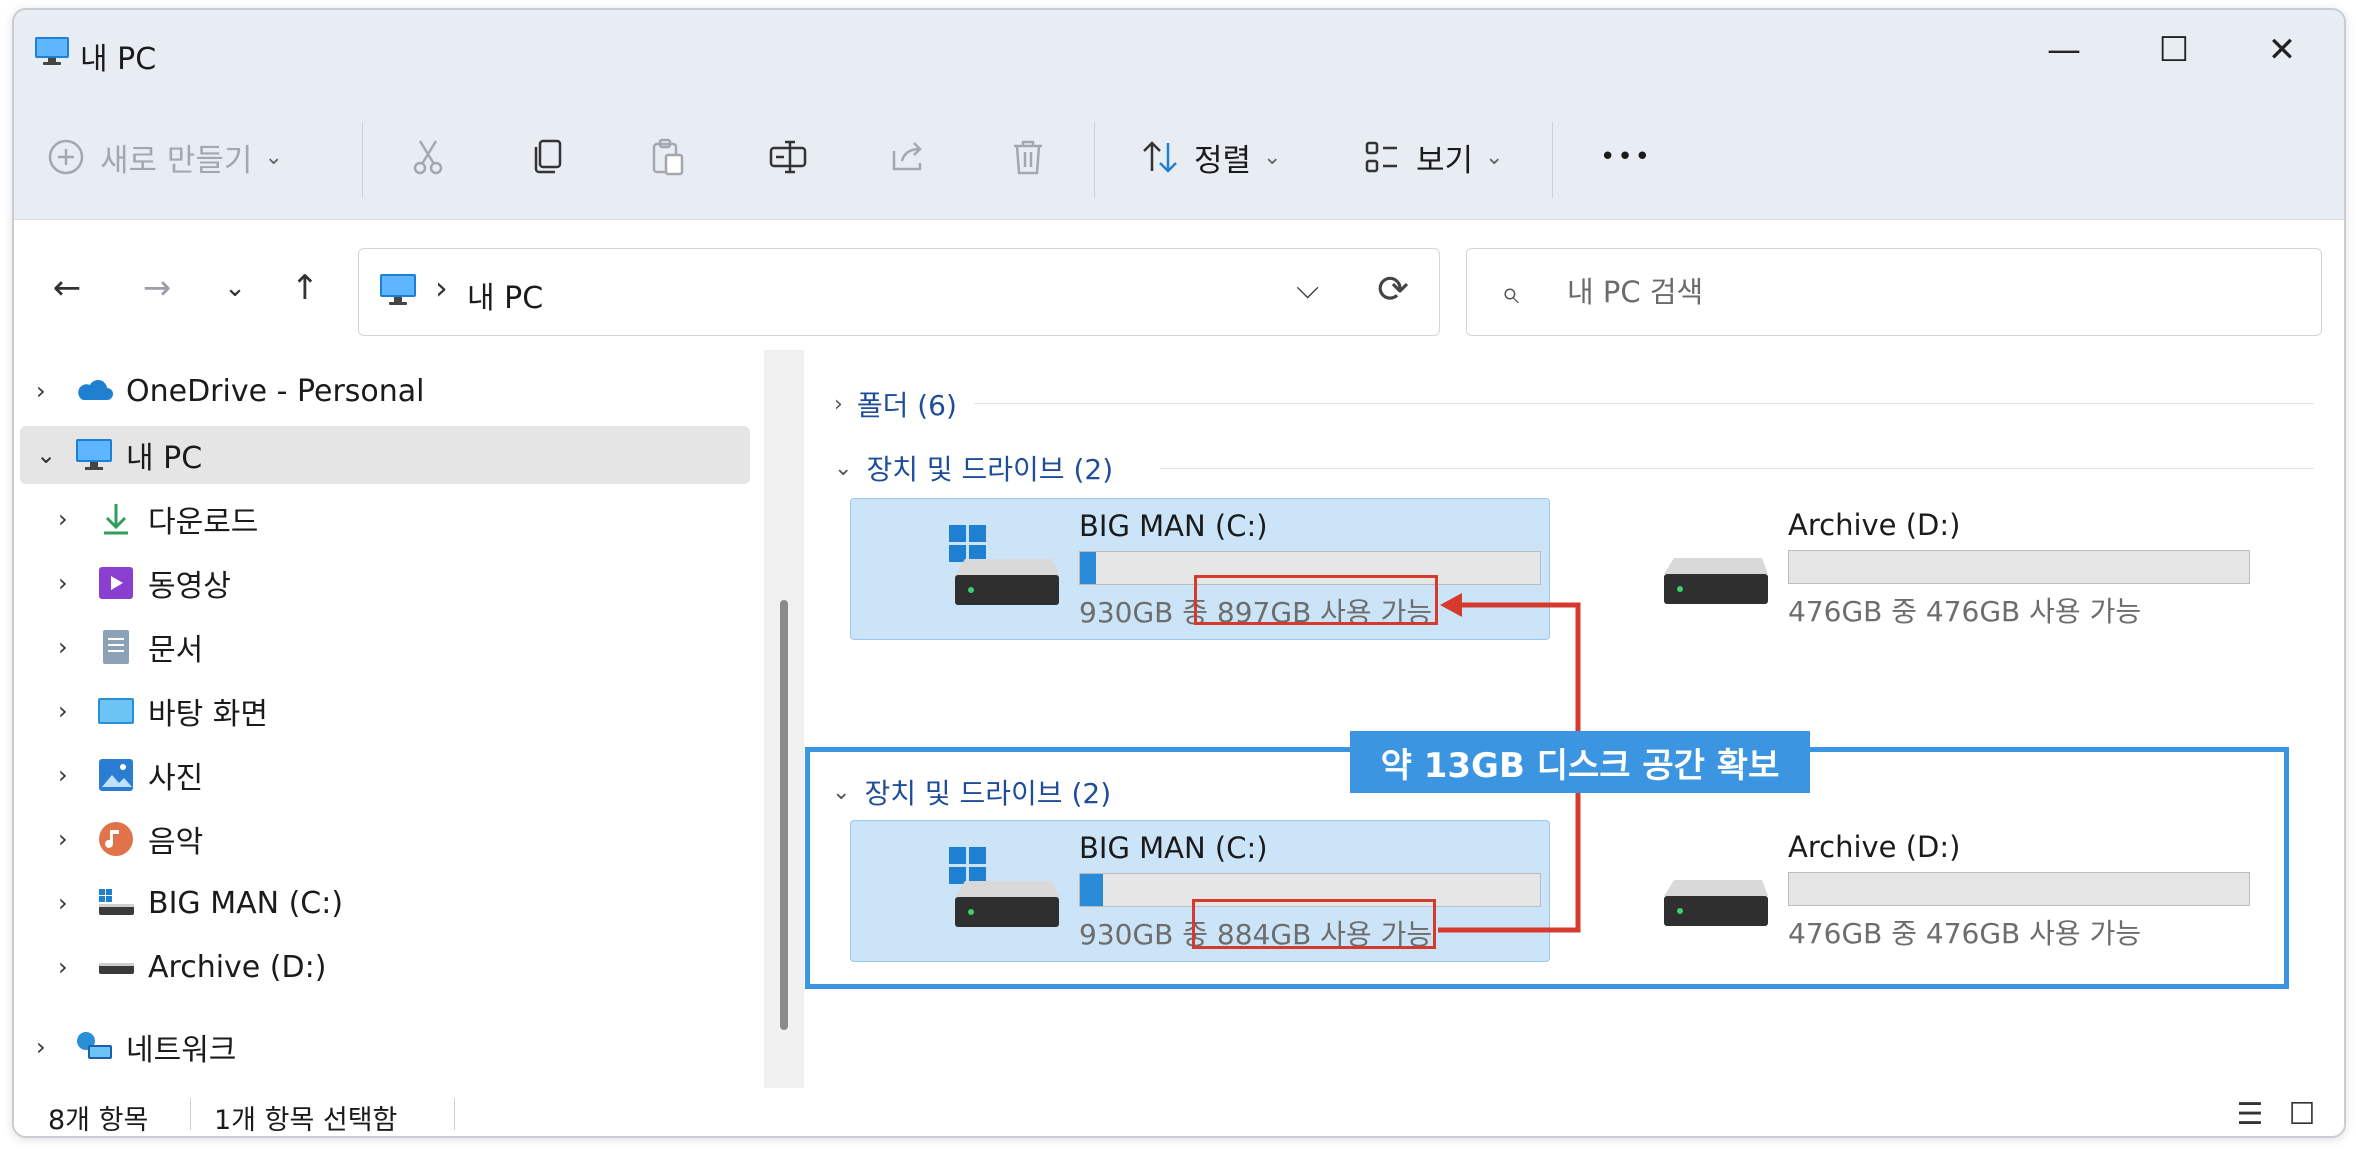 This screenshot has height=1150, width=2356. I want to click on close-icon: ✕, so click(2282, 50).